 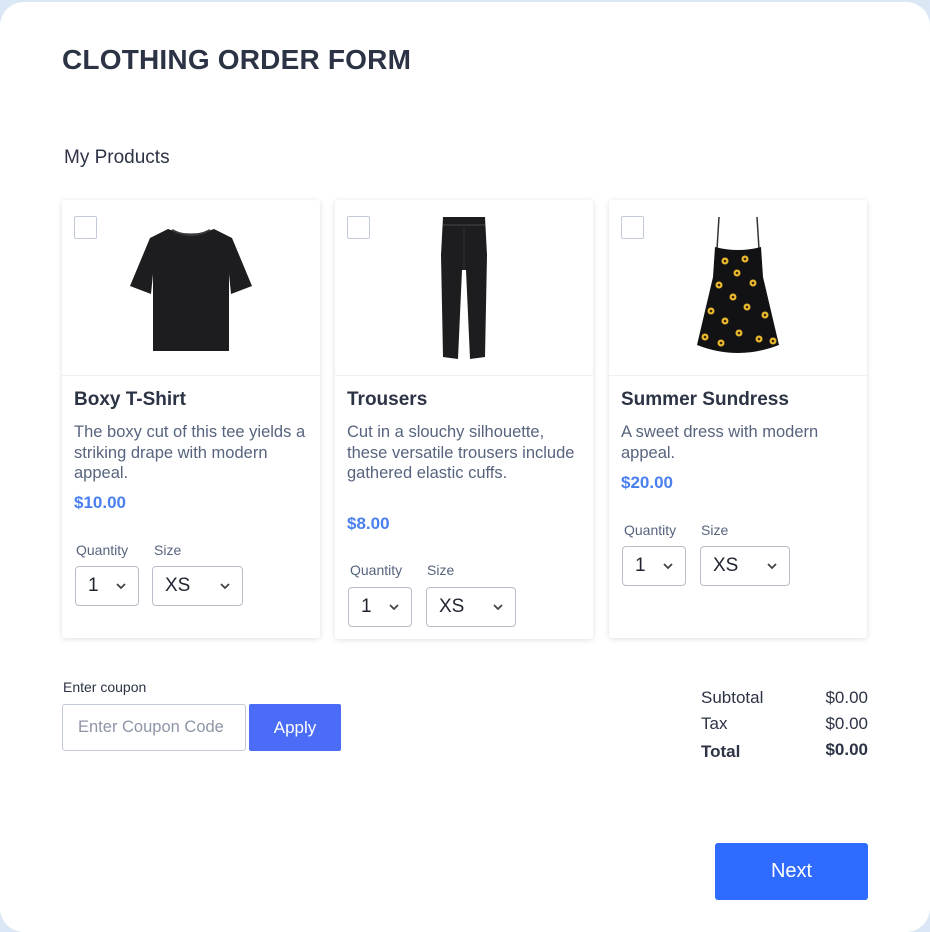 What do you see at coordinates (100, 502) in the screenshot?
I see `product-price: $10.00` at bounding box center [100, 502].